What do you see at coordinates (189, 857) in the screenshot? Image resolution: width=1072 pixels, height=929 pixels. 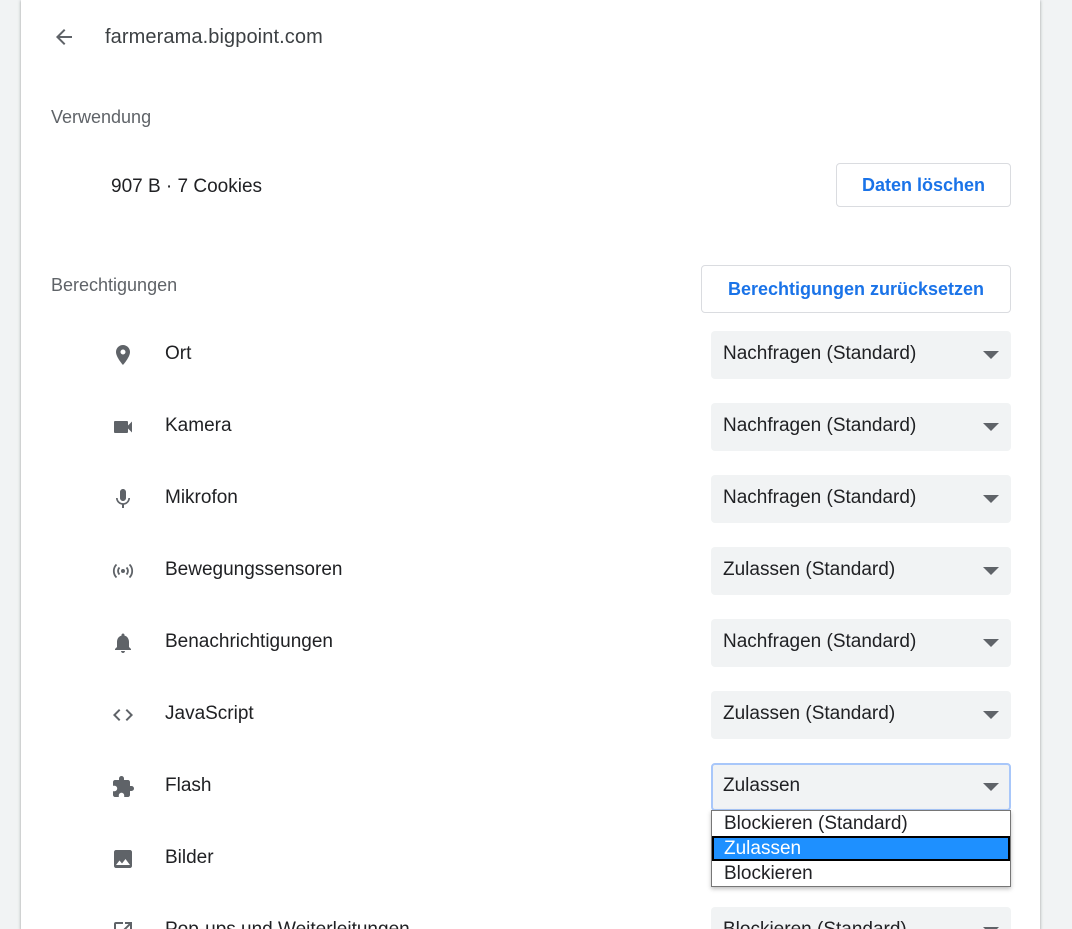 I see `permission-label: Bilder` at bounding box center [189, 857].